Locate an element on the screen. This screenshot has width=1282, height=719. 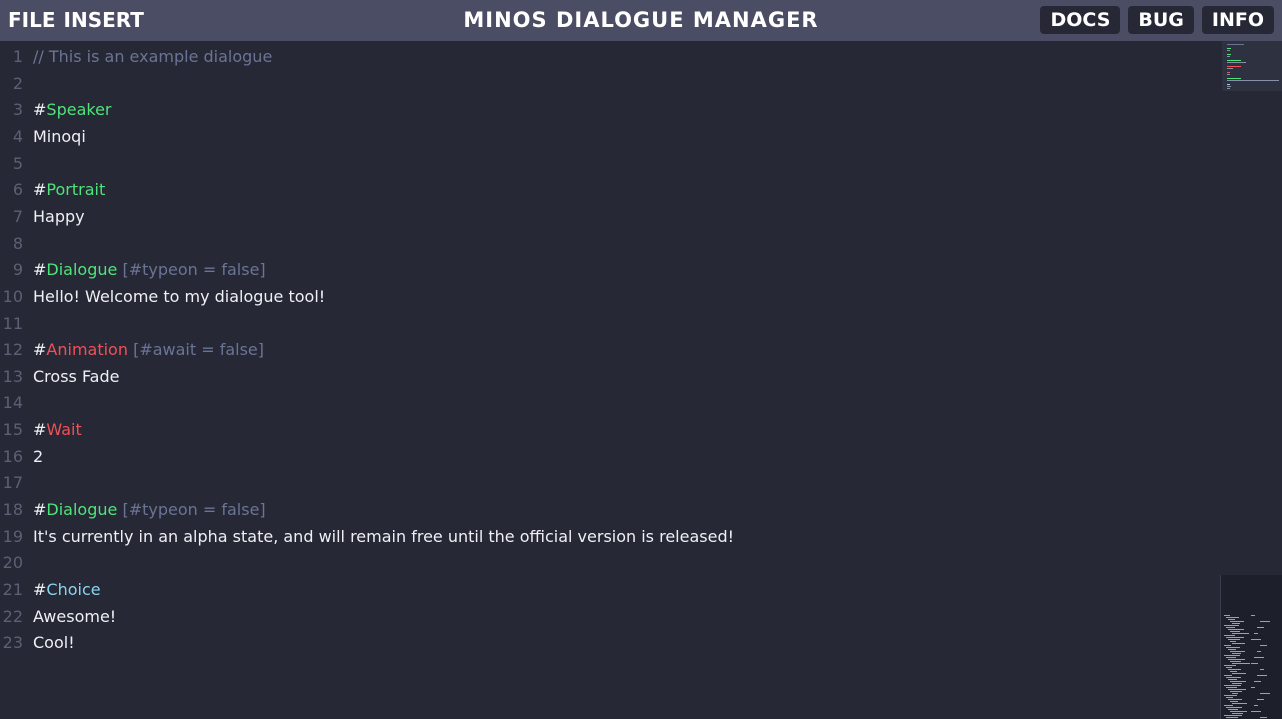
insert-menu: INSERT is located at coordinates (104, 20).